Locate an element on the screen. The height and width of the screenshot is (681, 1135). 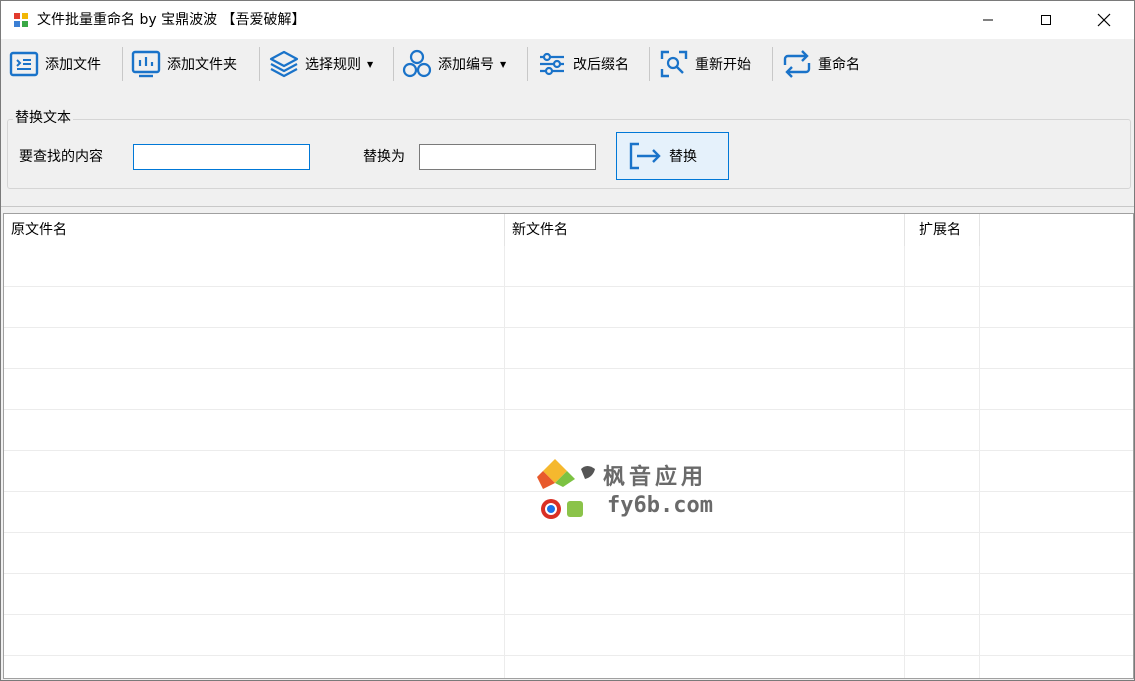
change-extension-button: 改后缀名 is located at coordinates (582, 64).